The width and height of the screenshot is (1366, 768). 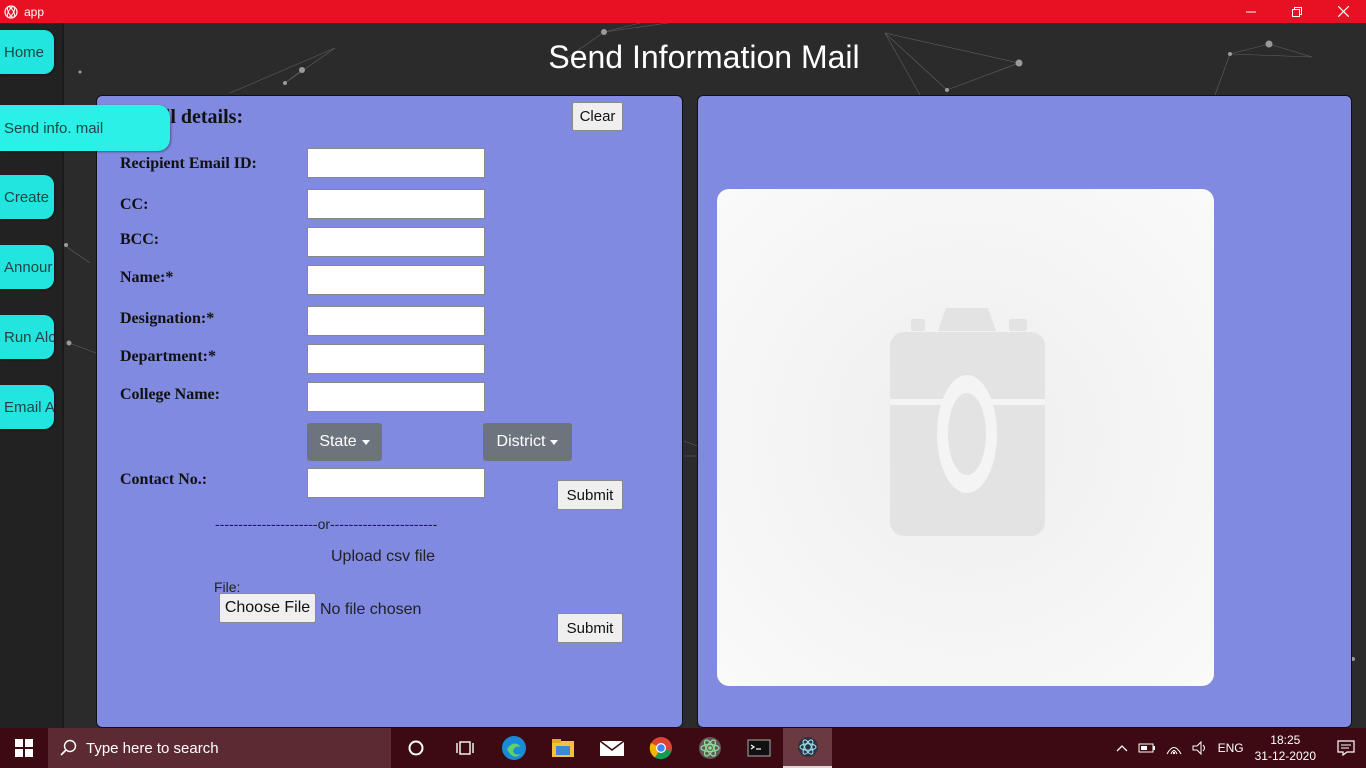 What do you see at coordinates (1285, 740) in the screenshot?
I see `clock-time: 18:25` at bounding box center [1285, 740].